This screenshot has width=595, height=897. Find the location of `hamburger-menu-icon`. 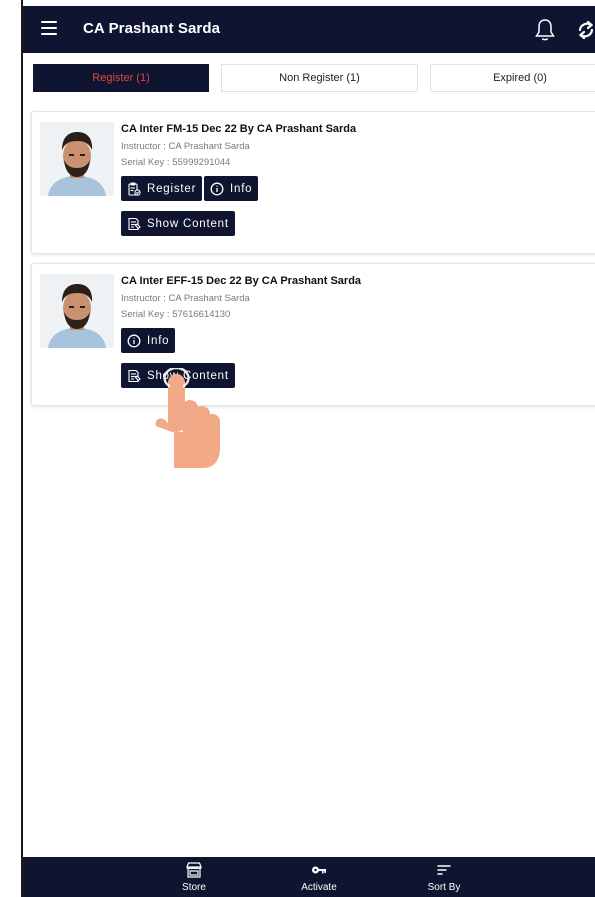

hamburger-menu-icon is located at coordinates (49, 28).